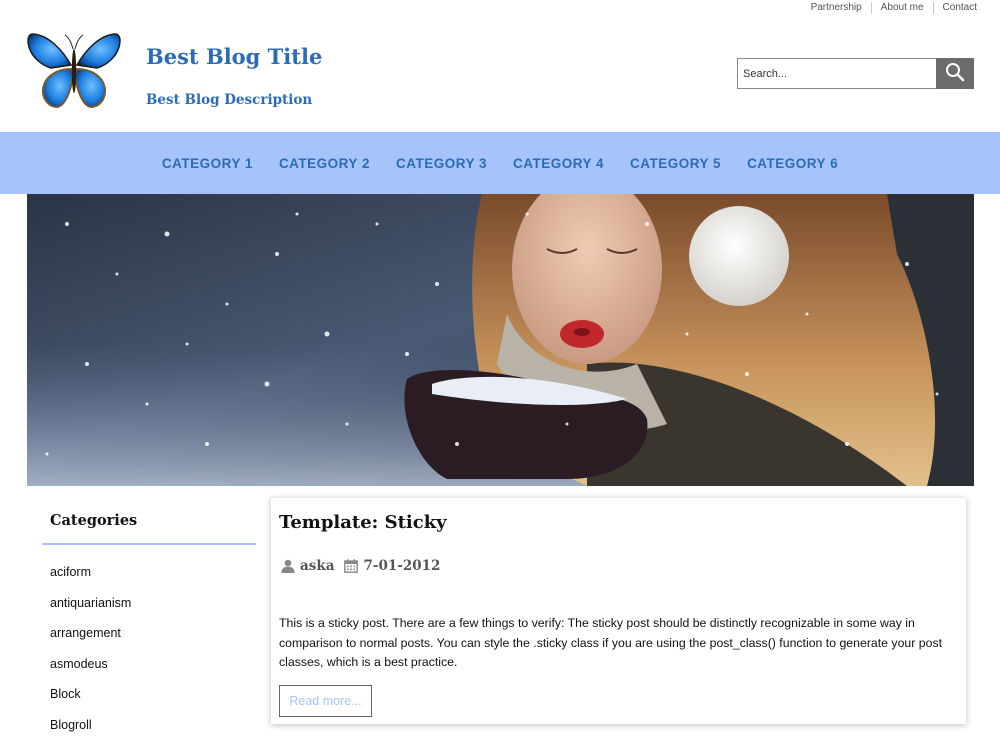 Image resolution: width=1000 pixels, height=750 pixels. Describe the element at coordinates (288, 566) in the screenshot. I see `user-icon` at that location.